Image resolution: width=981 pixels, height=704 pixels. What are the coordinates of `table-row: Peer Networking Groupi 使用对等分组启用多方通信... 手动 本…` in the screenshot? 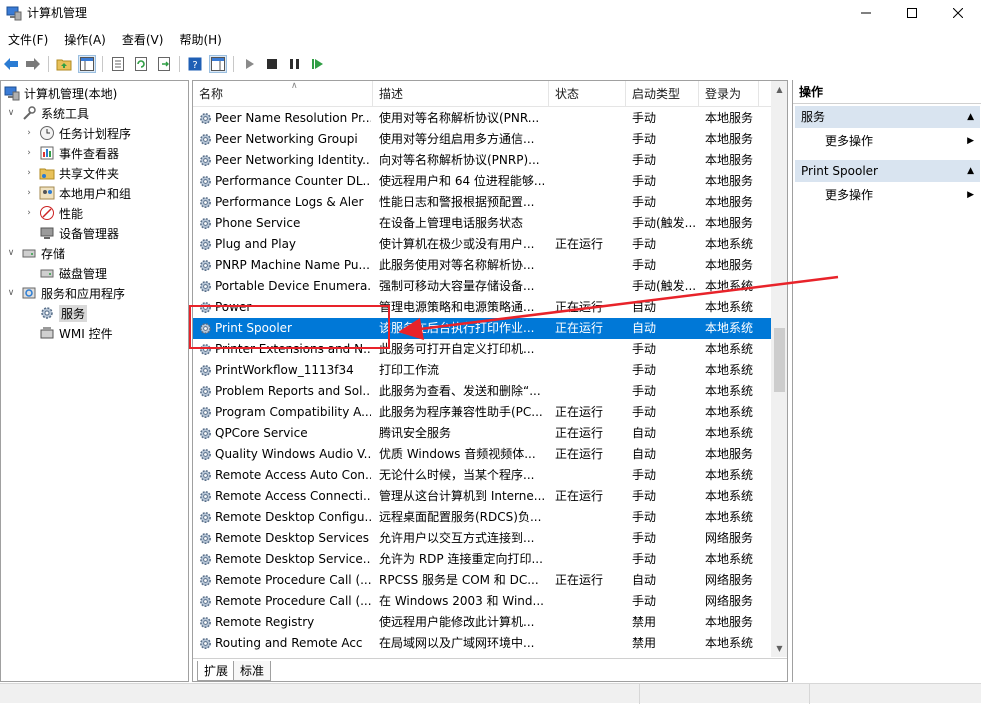 It's located at (482, 139).